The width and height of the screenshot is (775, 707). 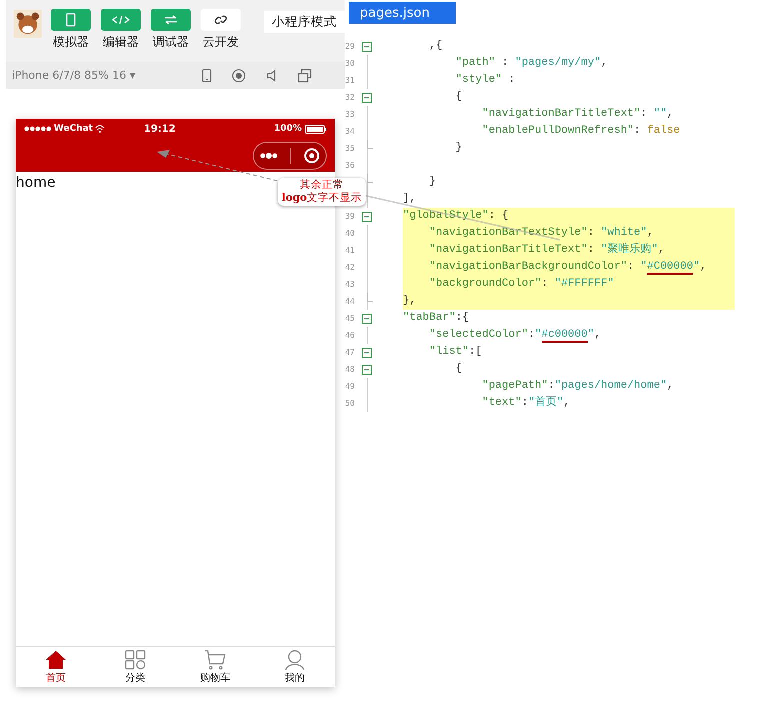 What do you see at coordinates (531, 63) in the screenshot?
I see `code-line: "path" : "pages/my/my",` at bounding box center [531, 63].